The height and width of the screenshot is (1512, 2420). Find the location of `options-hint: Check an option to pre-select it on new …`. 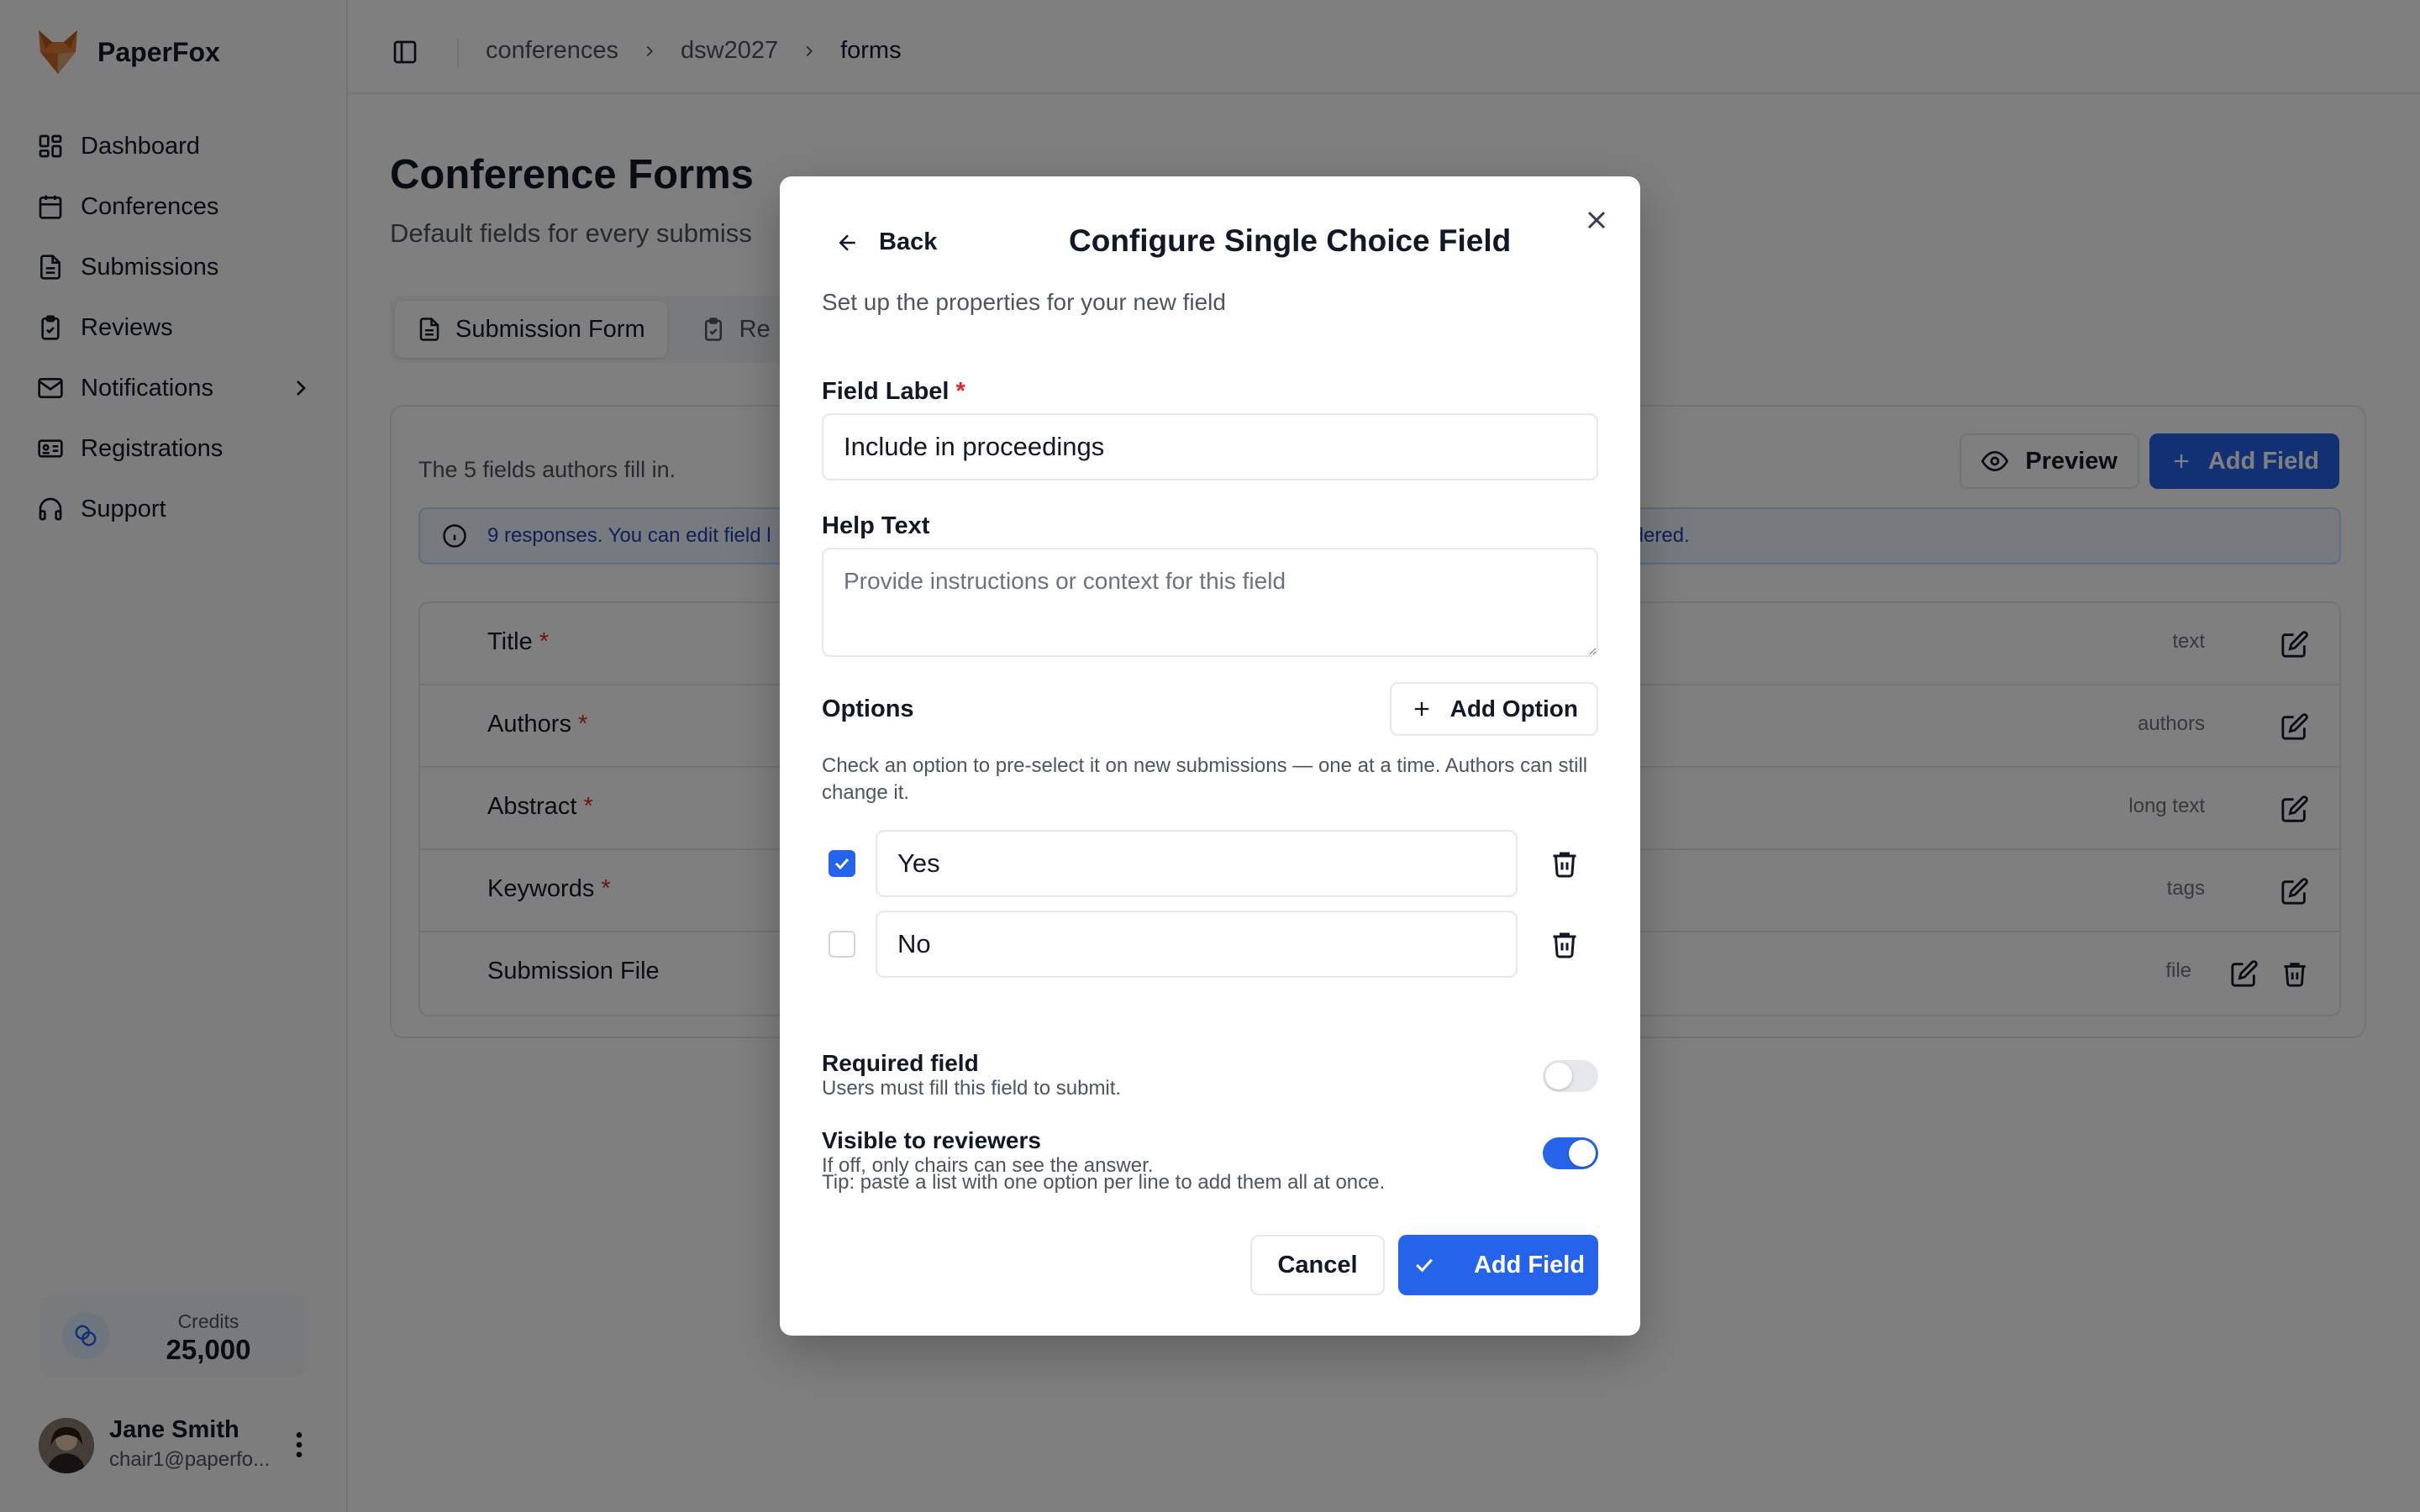

options-hint: Check an option to pre-select it on new … is located at coordinates (1205, 779).